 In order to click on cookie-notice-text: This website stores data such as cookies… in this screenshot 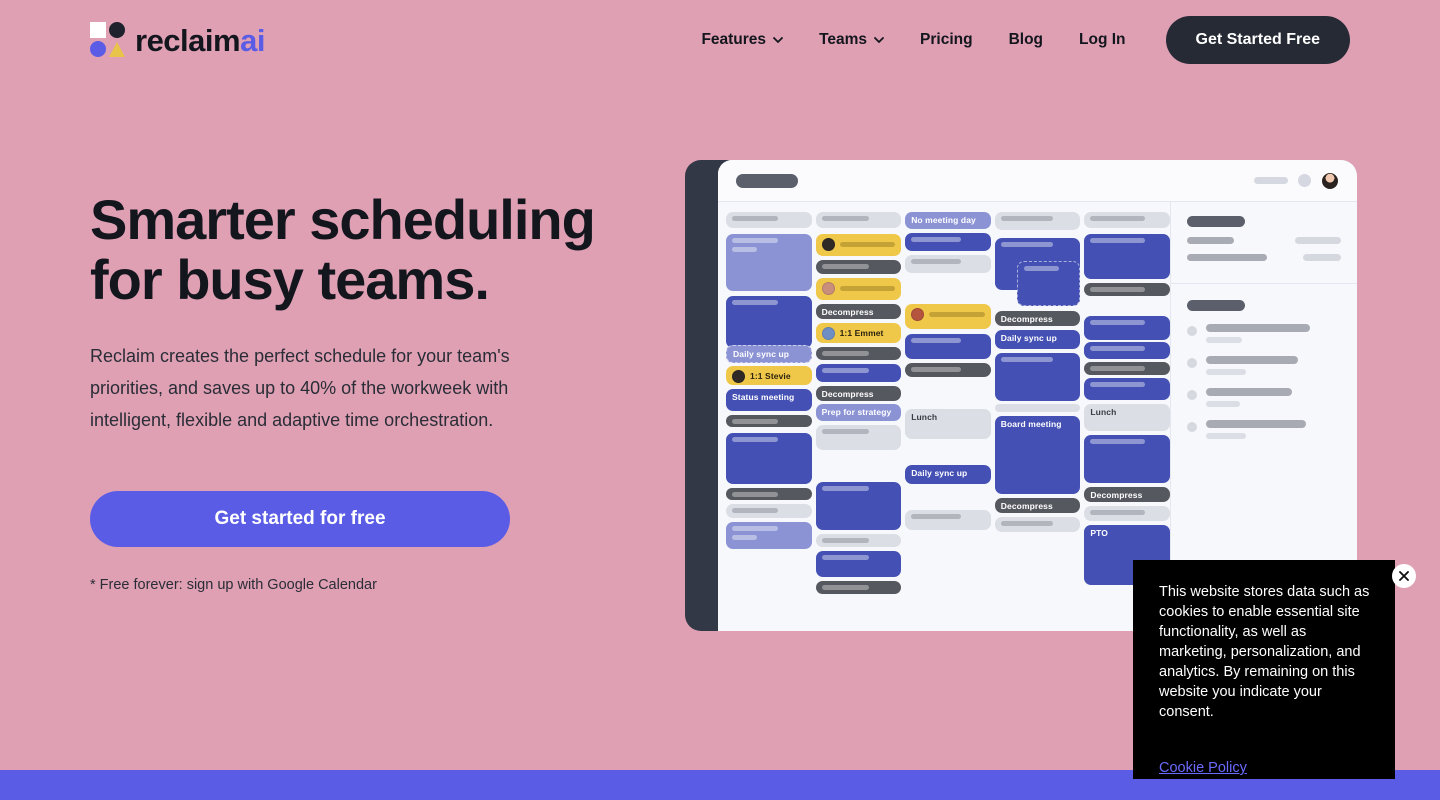, I will do `click(1264, 652)`.